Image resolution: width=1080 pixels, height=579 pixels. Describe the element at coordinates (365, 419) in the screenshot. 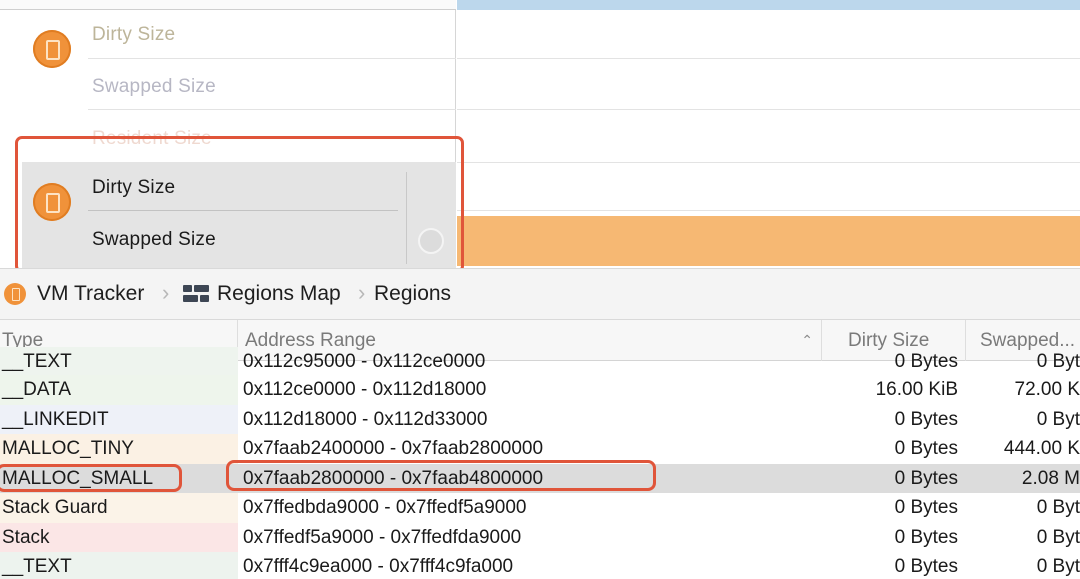

I see `cell-address-range: 0x112d18000 - 0x112d33000` at that location.